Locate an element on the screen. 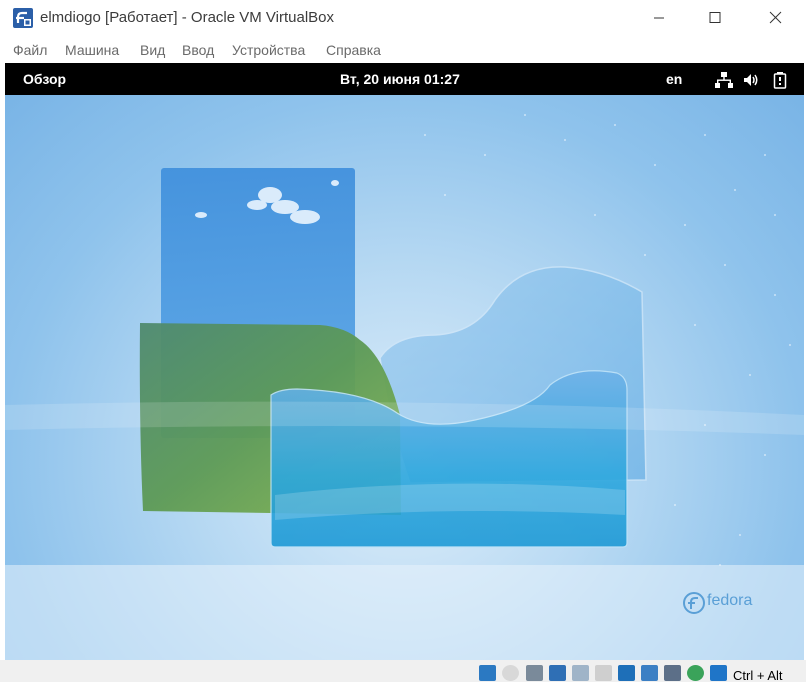 This screenshot has width=806, height=682. menu-view: Вид is located at coordinates (152, 50).